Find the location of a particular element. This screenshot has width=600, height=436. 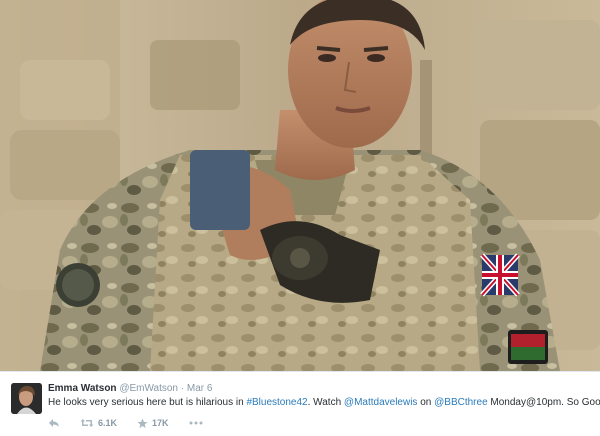

avatar is located at coordinates (26, 398).